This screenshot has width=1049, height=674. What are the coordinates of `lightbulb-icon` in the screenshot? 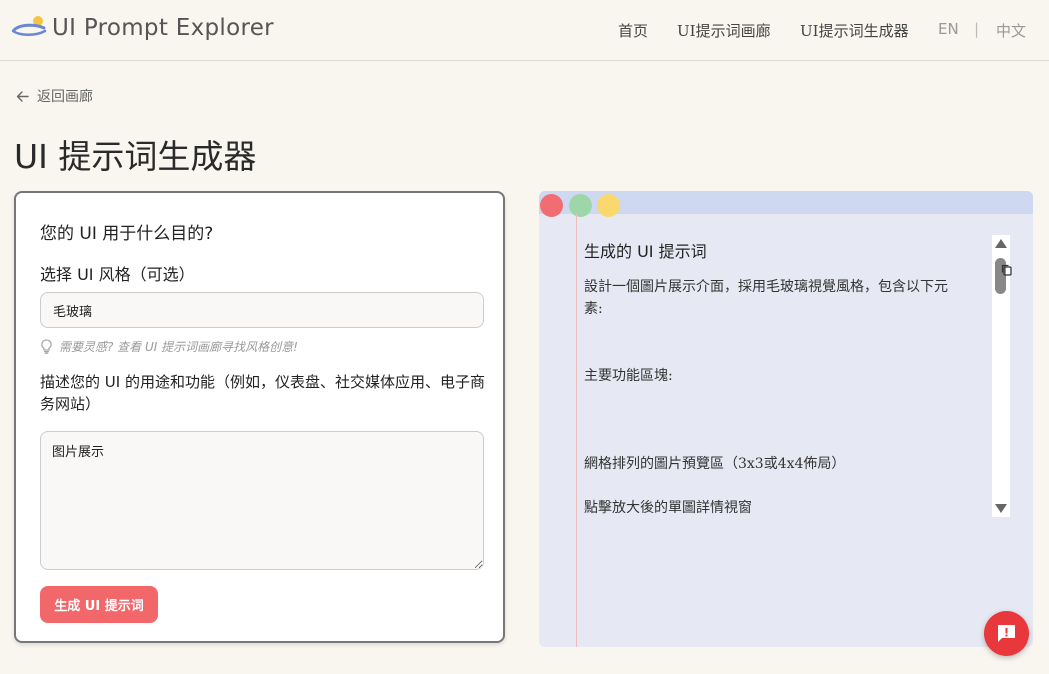 It's located at (46, 346).